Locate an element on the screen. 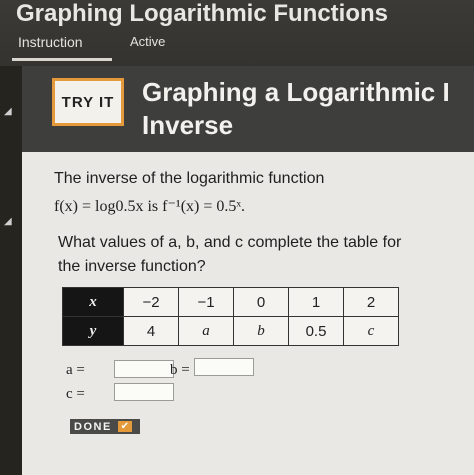 This screenshot has width=474, height=475. table-cell: 0.5 is located at coordinates (316, 331).